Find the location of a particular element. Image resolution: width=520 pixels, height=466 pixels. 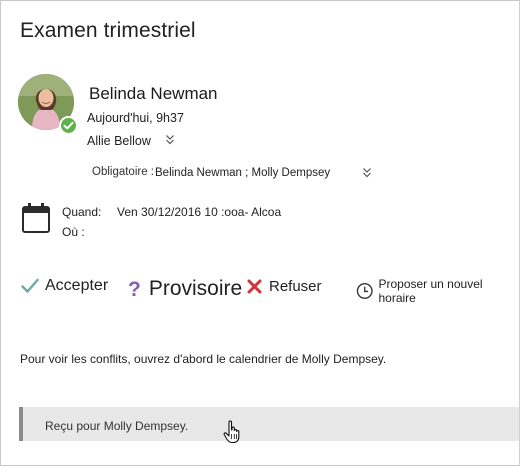

required-attendees-label: Obligatoire : is located at coordinates (123, 172).